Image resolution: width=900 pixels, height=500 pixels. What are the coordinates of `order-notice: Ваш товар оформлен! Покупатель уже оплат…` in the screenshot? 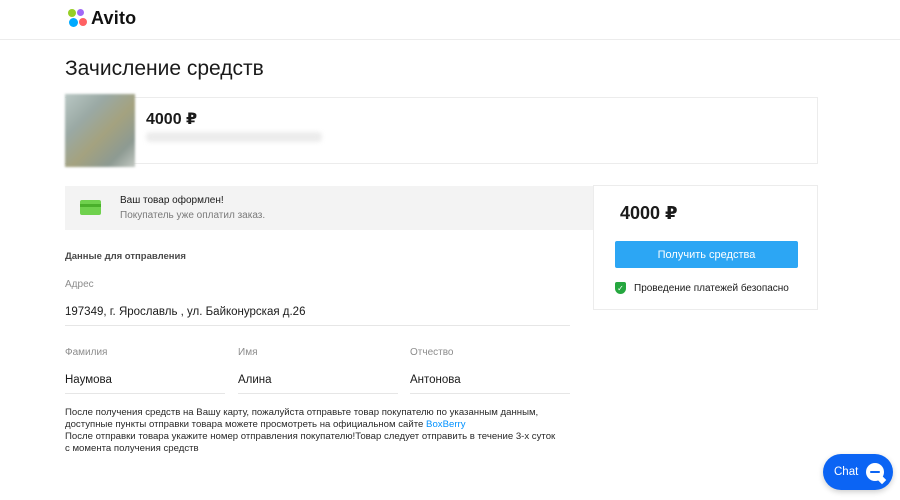 It's located at (329, 208).